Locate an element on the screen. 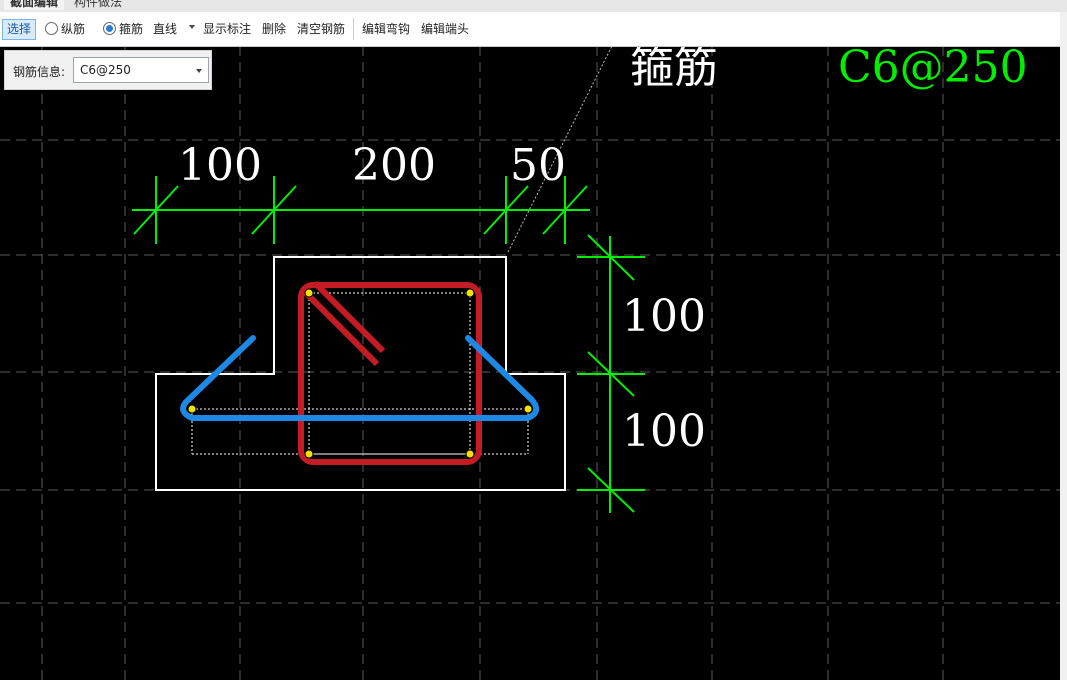  toolbar: 选择 纵筋 箍筋 直线 显示标注 删除 清空钢筋 编辑弯钩 编辑端头 is located at coordinates (530, 29).